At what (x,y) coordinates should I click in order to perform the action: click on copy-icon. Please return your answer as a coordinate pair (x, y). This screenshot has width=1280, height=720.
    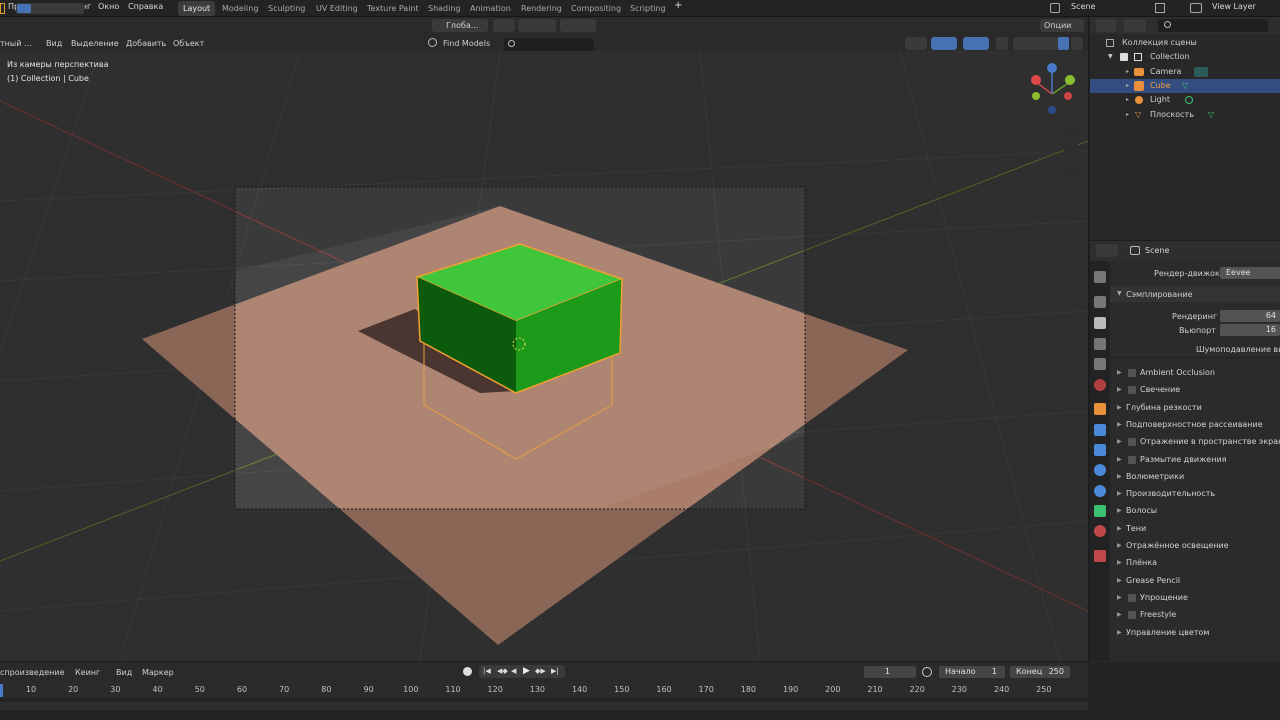
    Looking at the image, I should click on (1160, 8).